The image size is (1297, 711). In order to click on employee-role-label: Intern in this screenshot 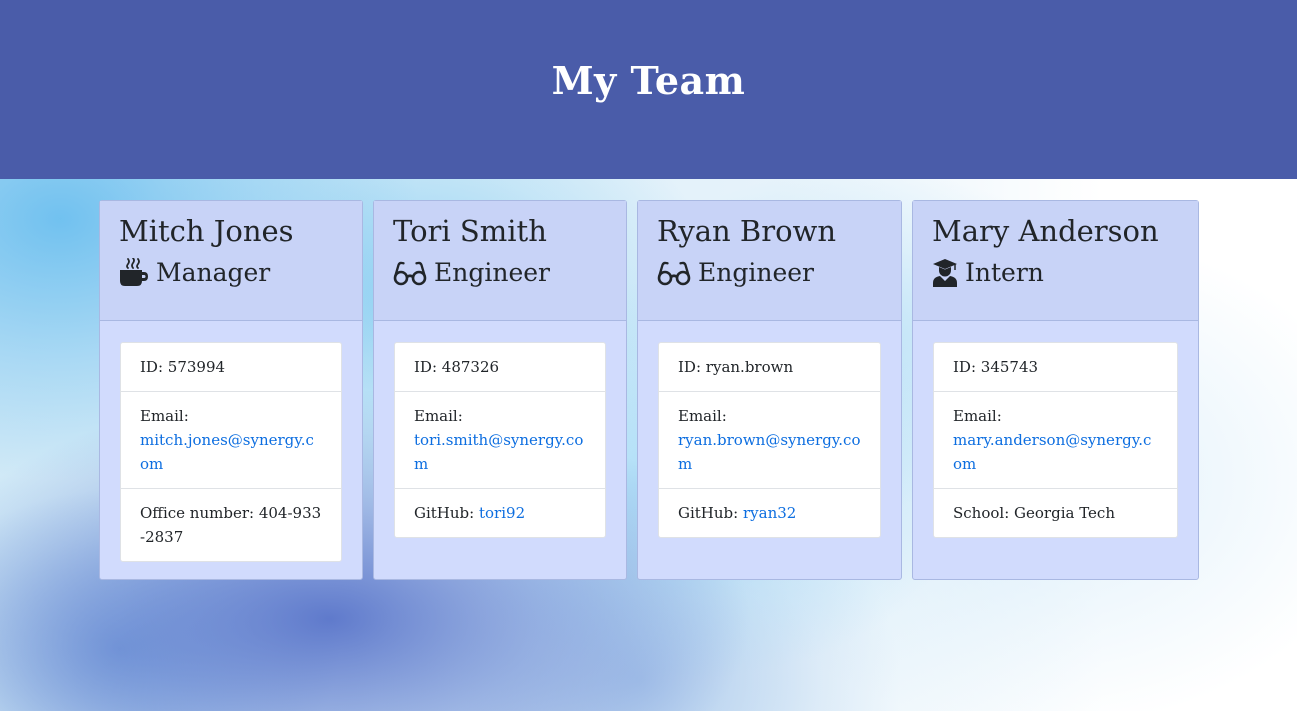, I will do `click(1004, 272)`.